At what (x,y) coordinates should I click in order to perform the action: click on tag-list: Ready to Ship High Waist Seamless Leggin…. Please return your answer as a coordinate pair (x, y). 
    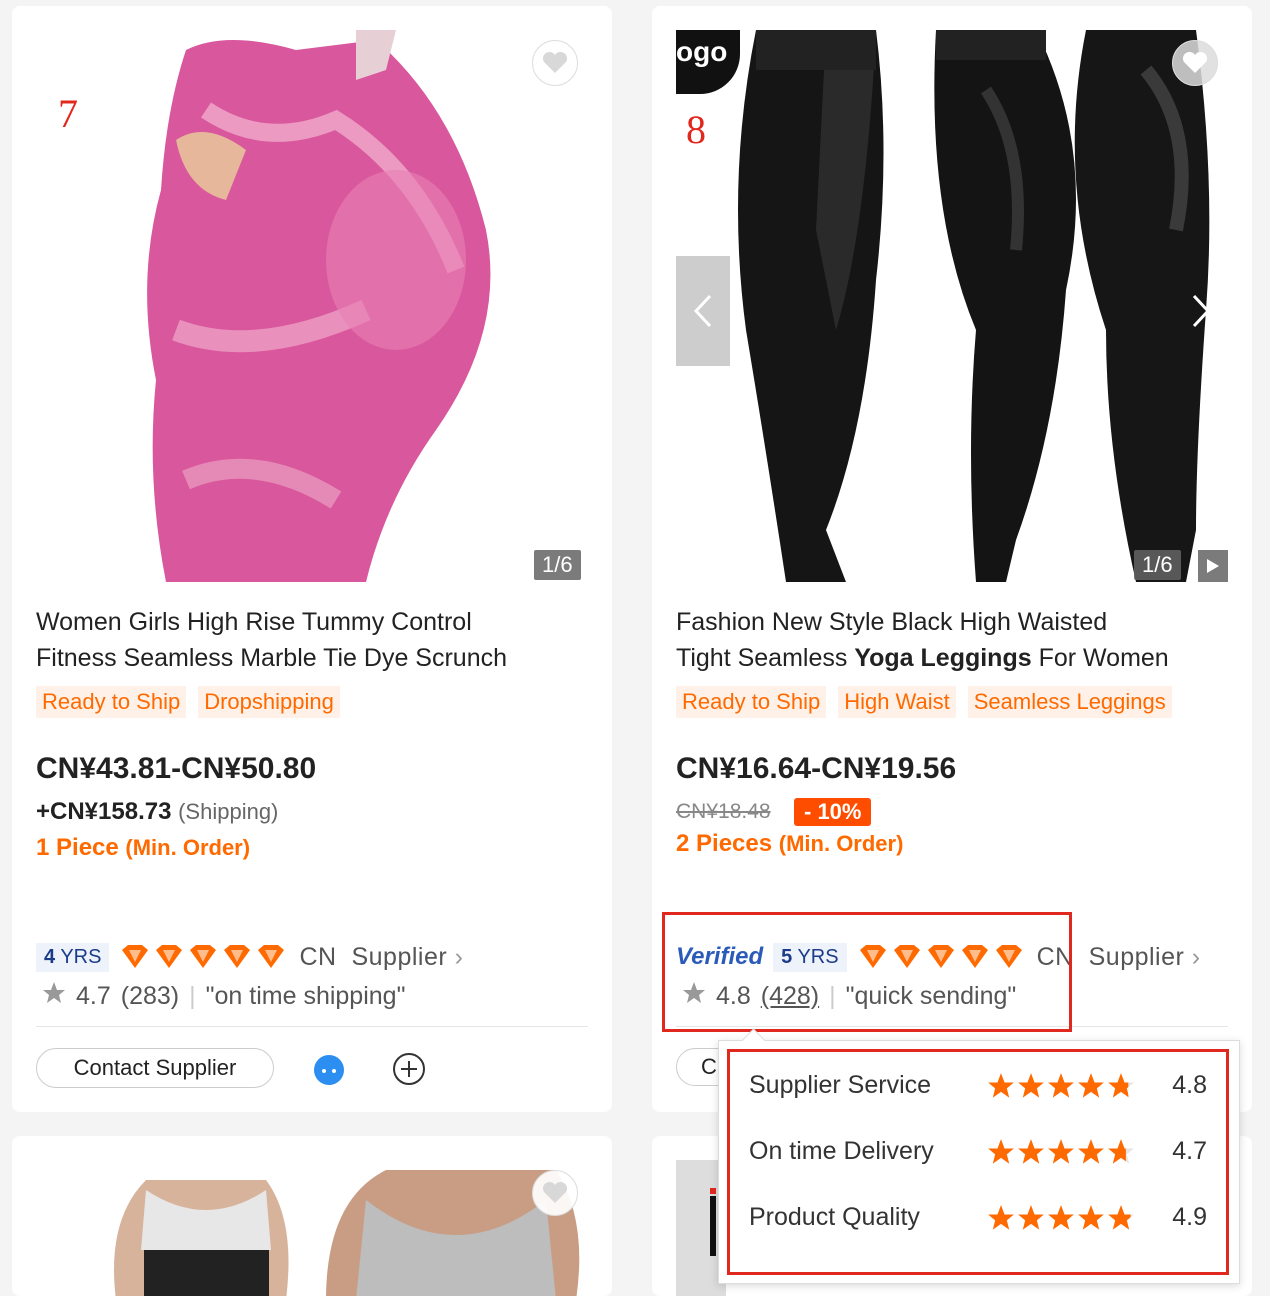
    Looking at the image, I should click on (924, 702).